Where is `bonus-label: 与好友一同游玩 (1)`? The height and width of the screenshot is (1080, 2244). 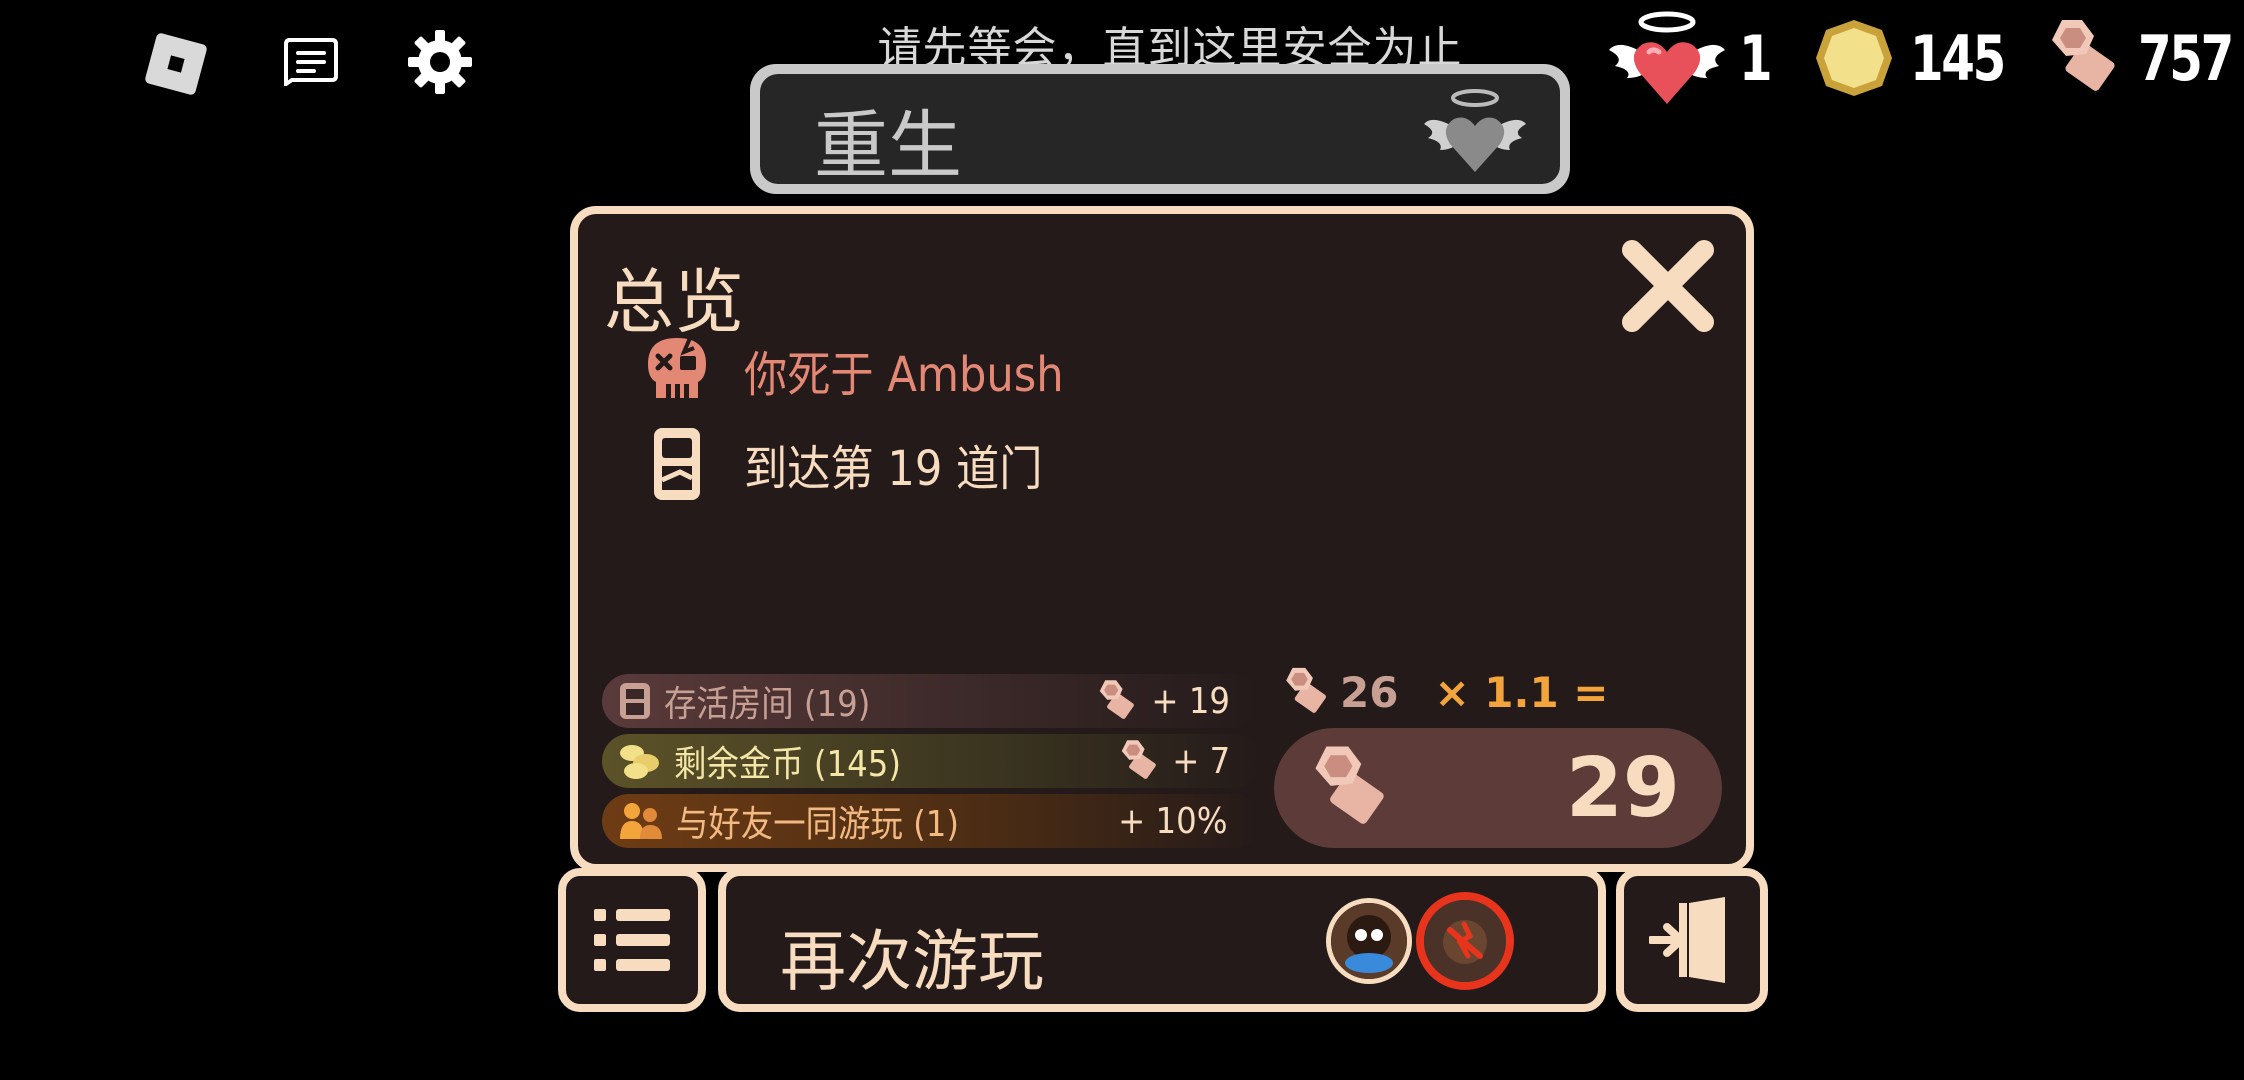
bonus-label: 与好友一同游玩 (1) is located at coordinates (818, 824).